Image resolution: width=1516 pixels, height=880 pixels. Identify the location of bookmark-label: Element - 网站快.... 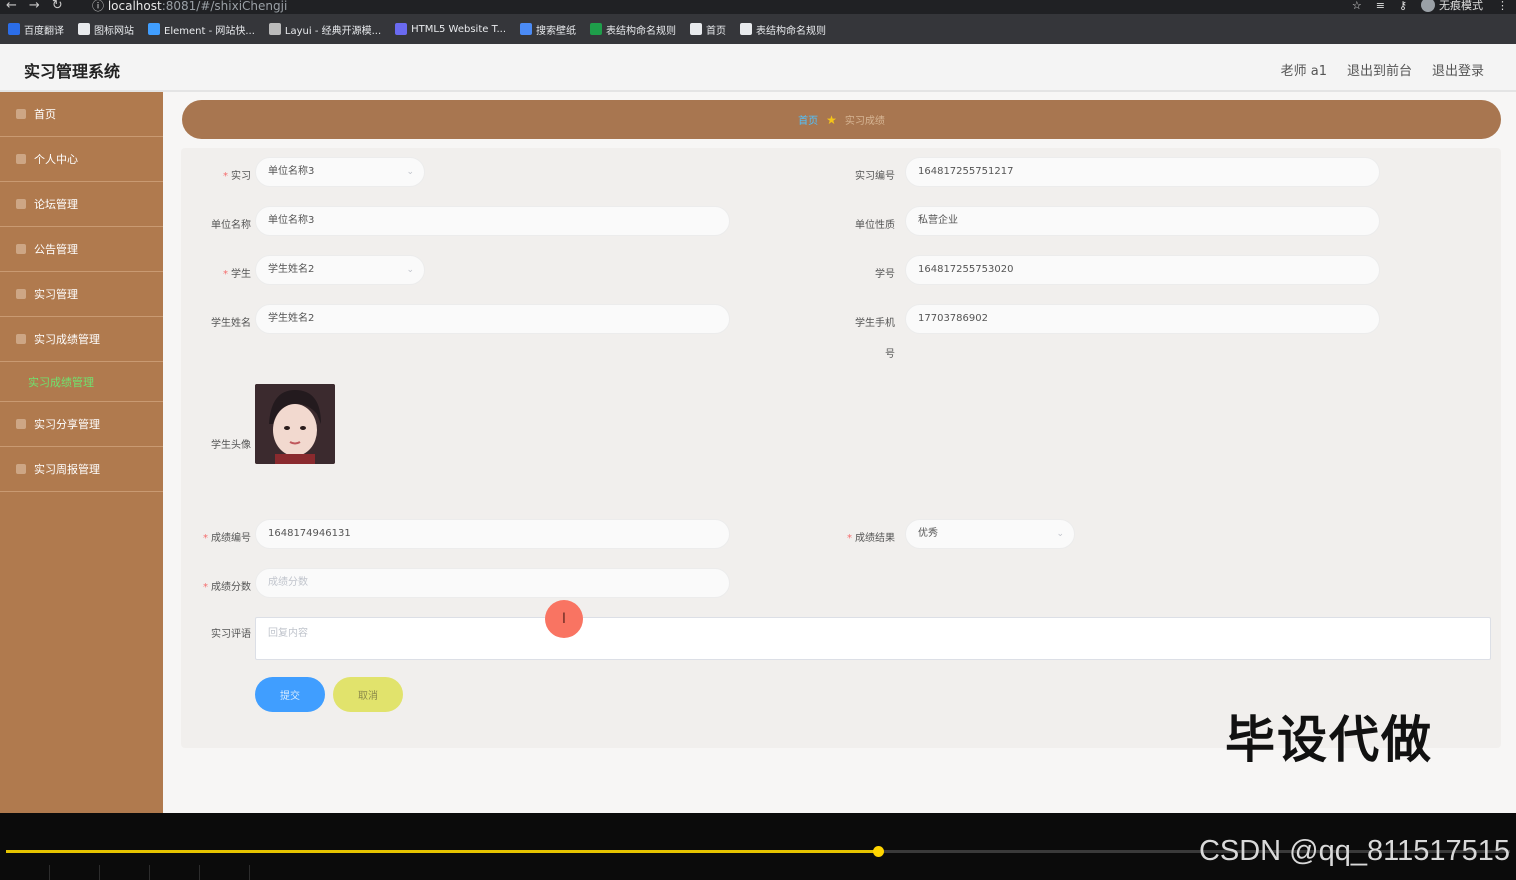
(209, 31).